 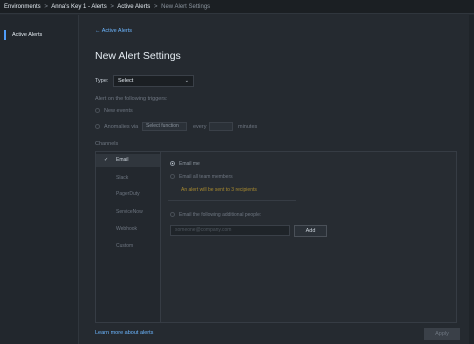 What do you see at coordinates (220, 215) in the screenshot?
I see `additional-people-label: Email the following additional people:` at bounding box center [220, 215].